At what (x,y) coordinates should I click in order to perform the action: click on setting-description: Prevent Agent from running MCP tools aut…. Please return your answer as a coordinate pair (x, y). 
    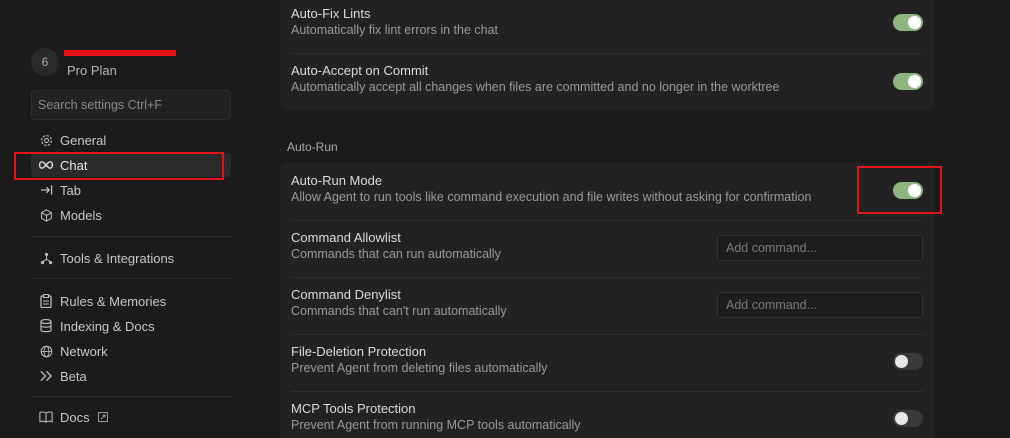
    Looking at the image, I should click on (436, 425).